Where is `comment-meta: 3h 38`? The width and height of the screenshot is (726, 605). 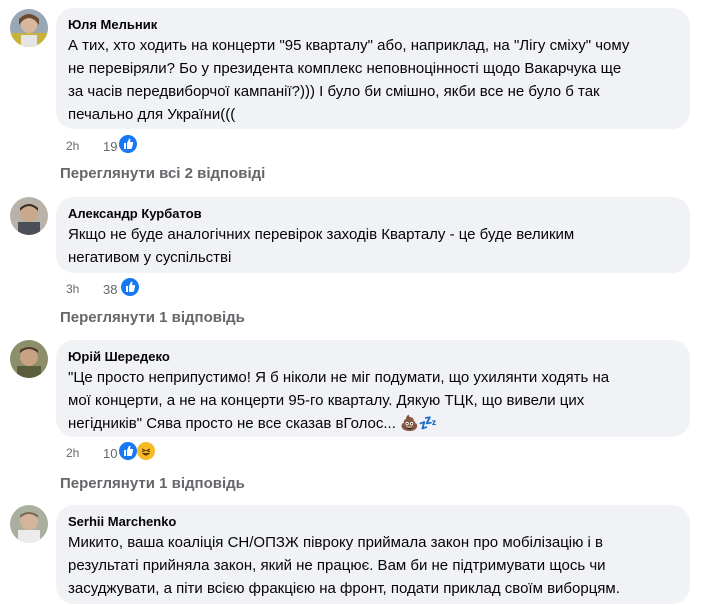 comment-meta: 3h 38 is located at coordinates (126, 289).